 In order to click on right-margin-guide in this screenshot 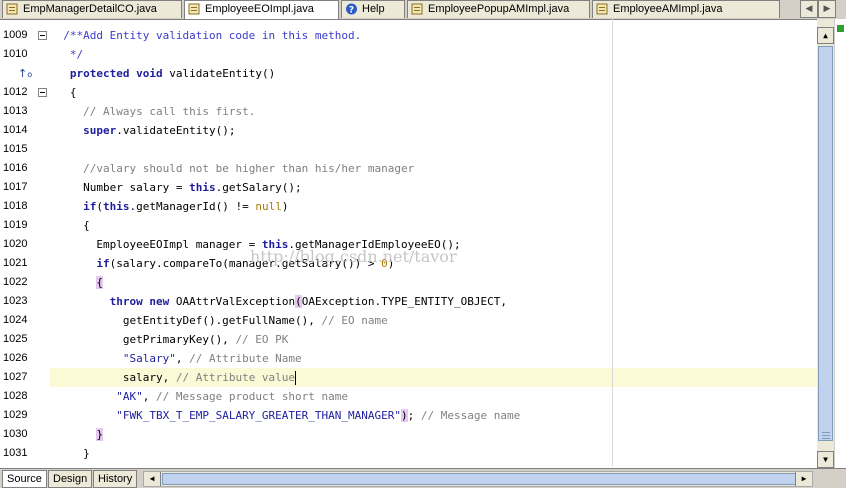, I will do `click(612, 242)`.